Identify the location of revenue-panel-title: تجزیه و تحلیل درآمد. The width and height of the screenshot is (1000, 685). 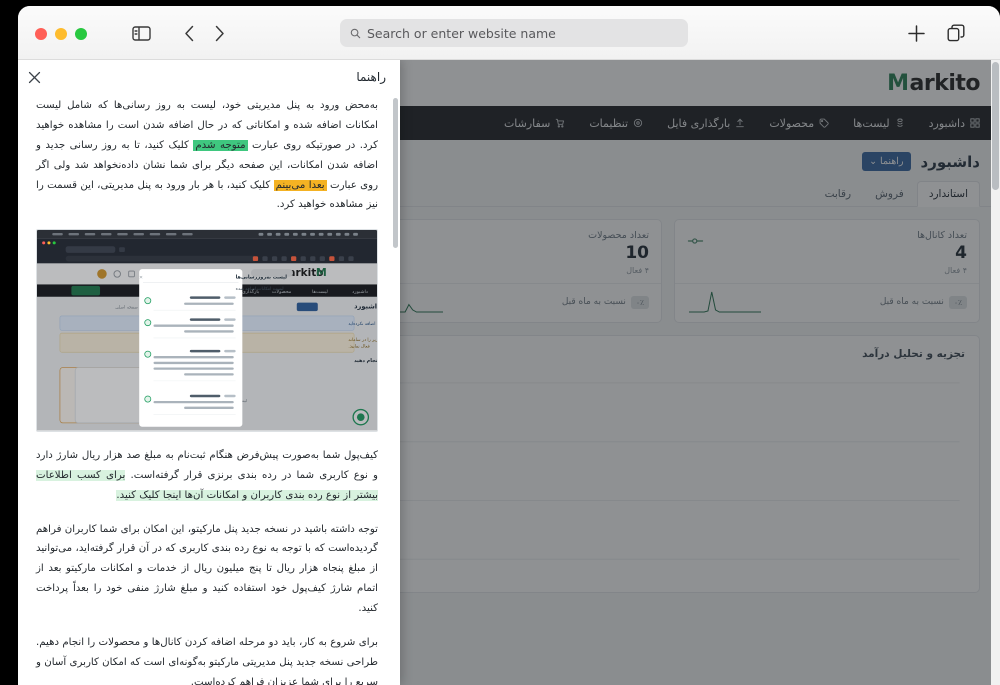
(913, 354).